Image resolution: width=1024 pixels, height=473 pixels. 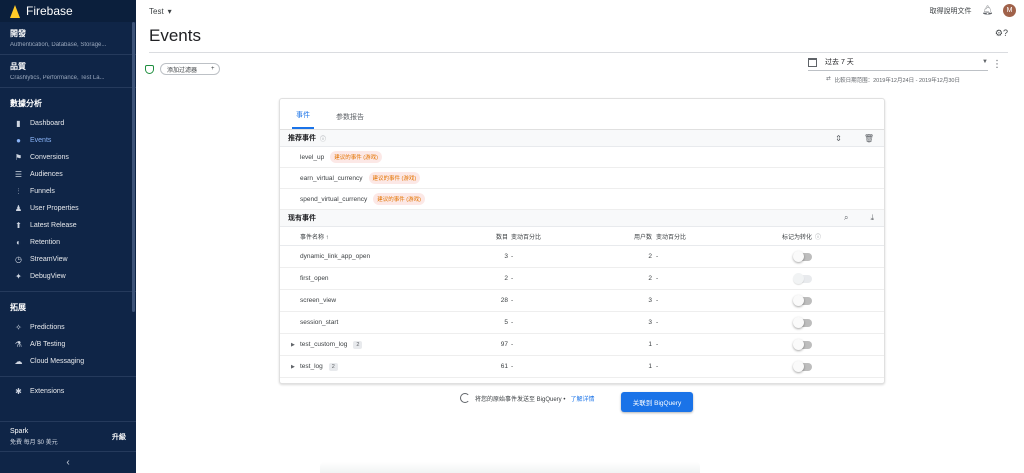 What do you see at coordinates (18, 174) in the screenshot?
I see `audiences-icon: ☰` at bounding box center [18, 174].